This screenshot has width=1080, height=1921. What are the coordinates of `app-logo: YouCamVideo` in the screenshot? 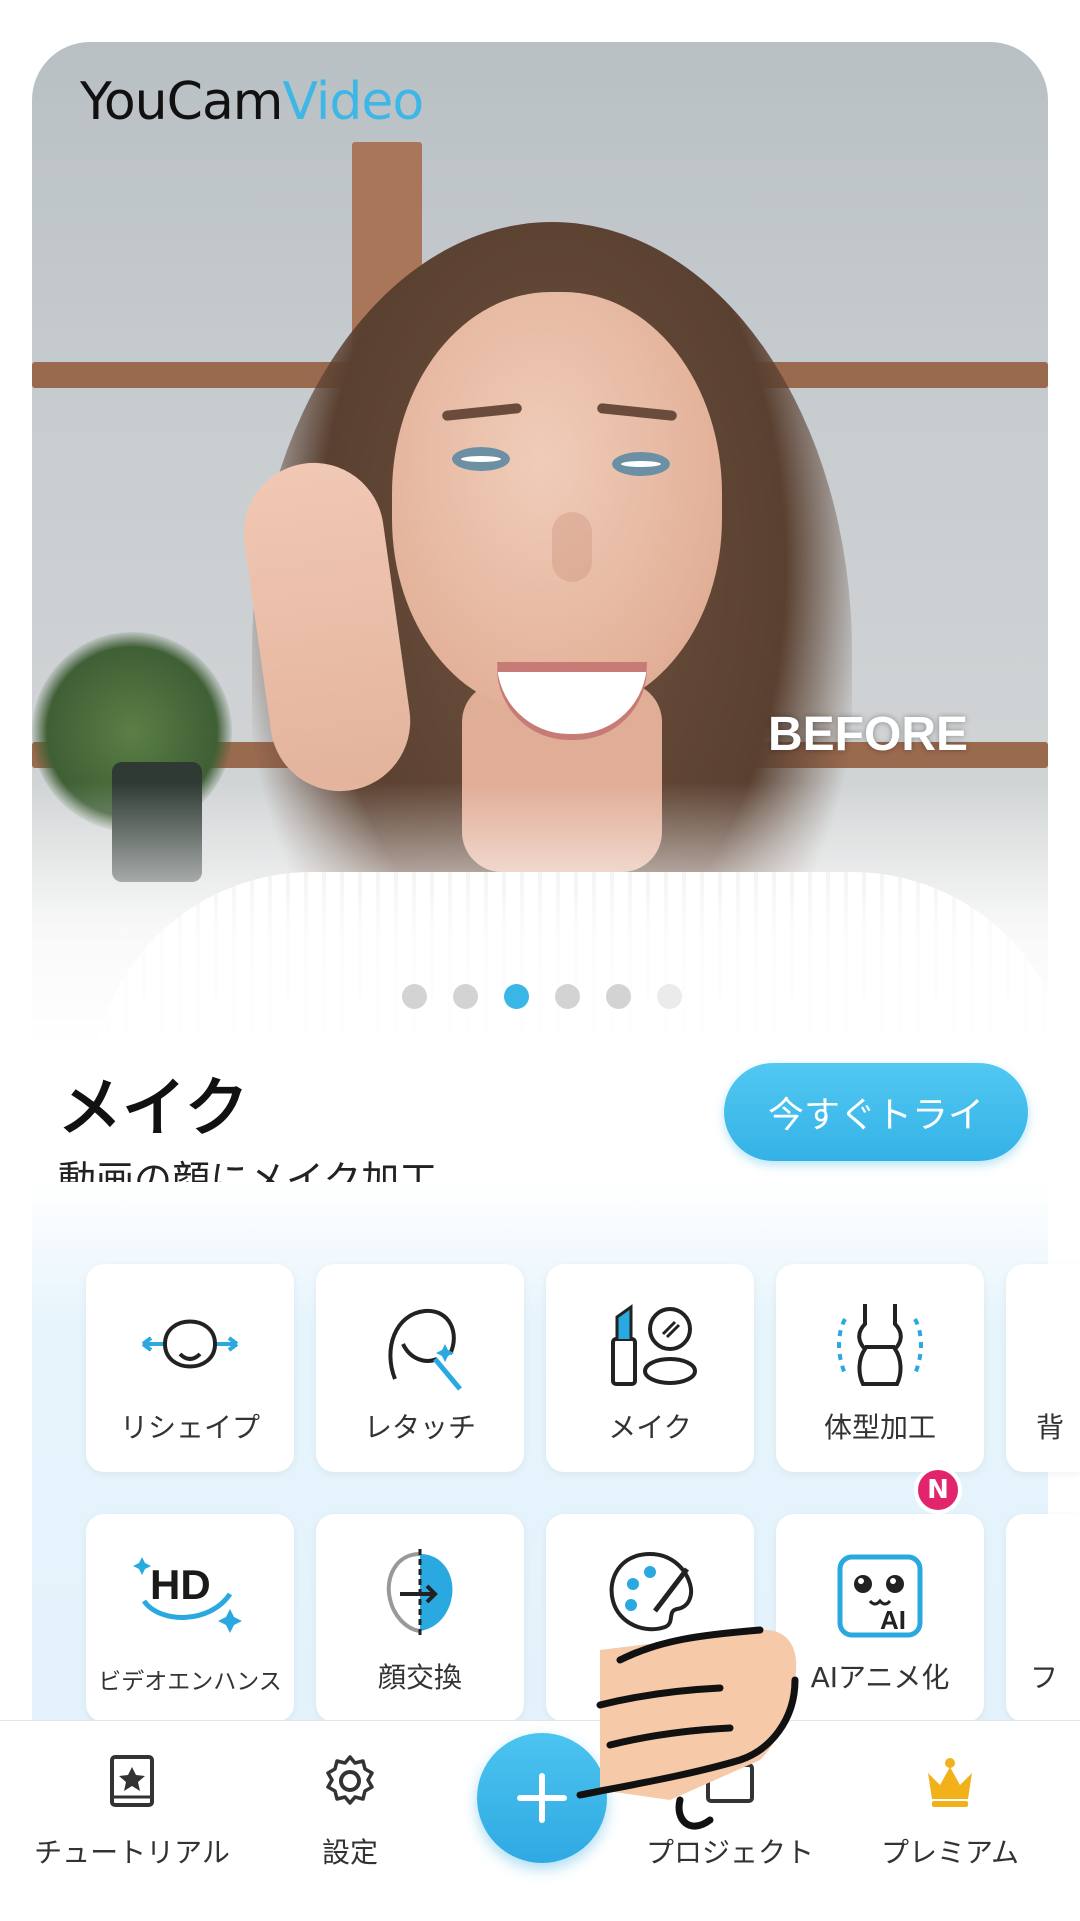 It's located at (252, 102).